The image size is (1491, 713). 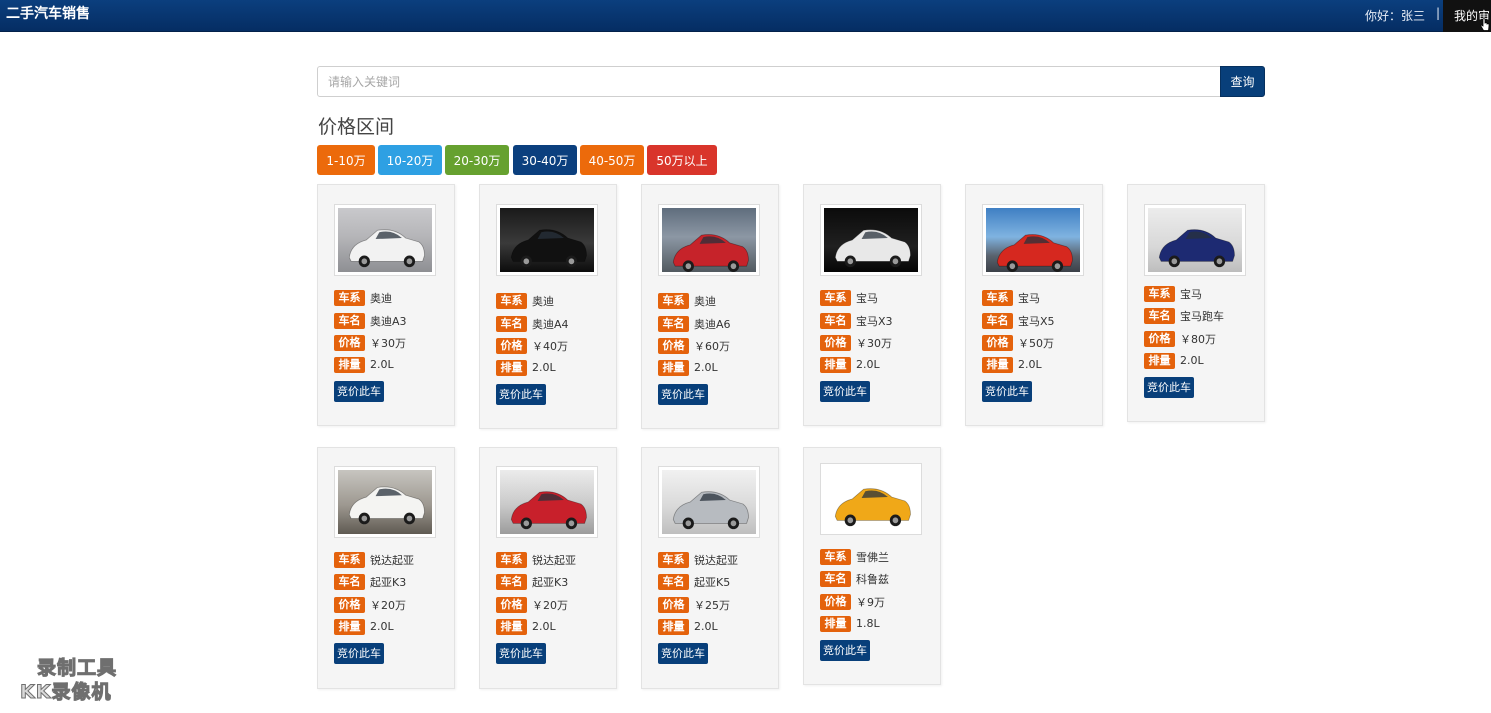 I want to click on car-price-row: 价格 ￥30万, so click(x=856, y=342).